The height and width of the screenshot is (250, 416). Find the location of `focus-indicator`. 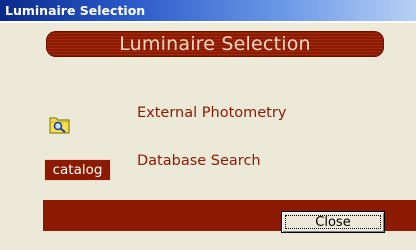

focus-indicator is located at coordinates (333, 222).